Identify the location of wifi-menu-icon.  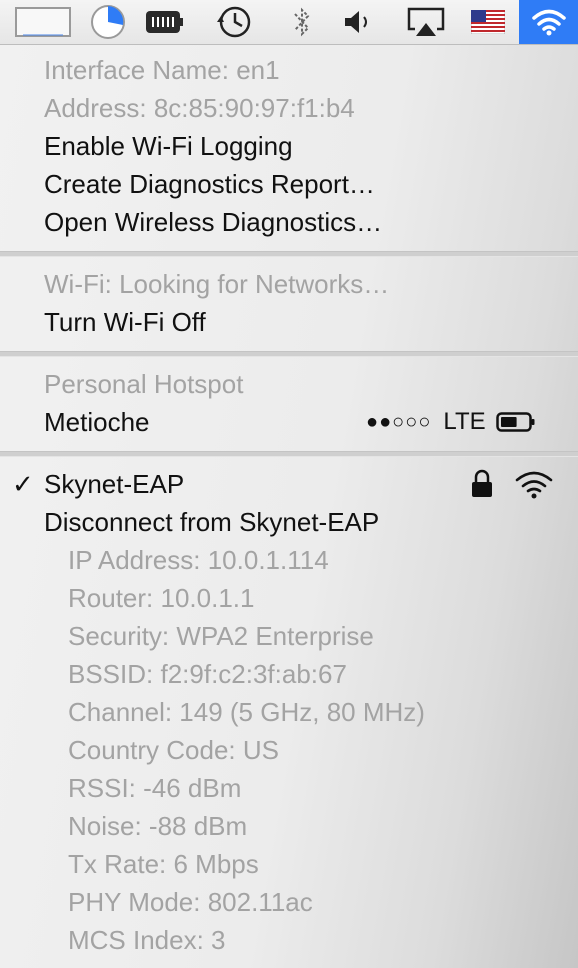
(548, 22).